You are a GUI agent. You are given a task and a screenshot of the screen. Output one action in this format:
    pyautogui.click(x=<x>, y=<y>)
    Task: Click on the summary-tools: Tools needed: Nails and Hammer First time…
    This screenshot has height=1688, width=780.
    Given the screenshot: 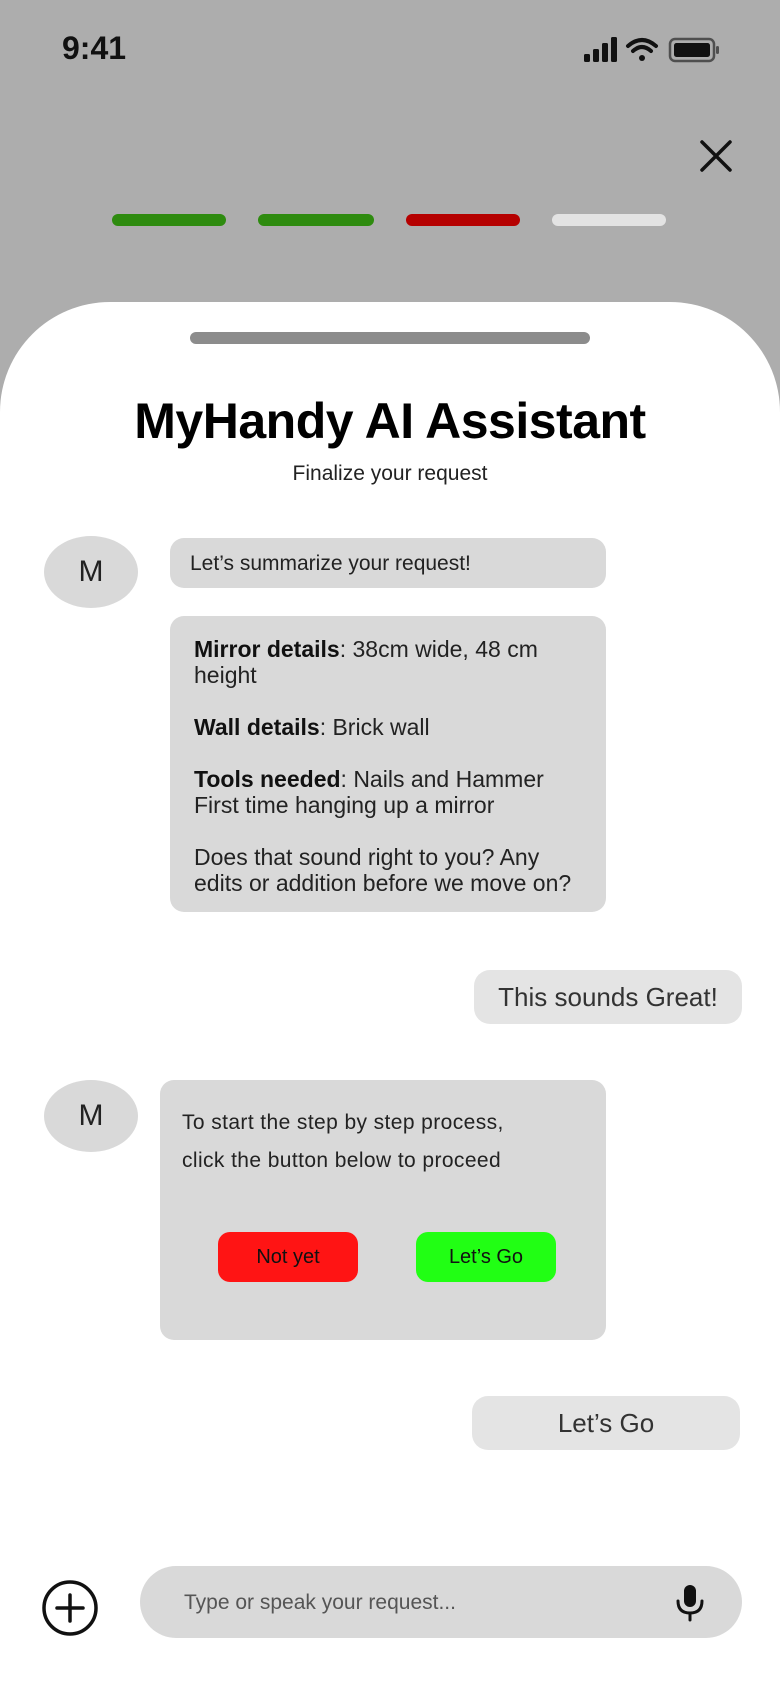 What is the action you would take?
    pyautogui.click(x=388, y=792)
    